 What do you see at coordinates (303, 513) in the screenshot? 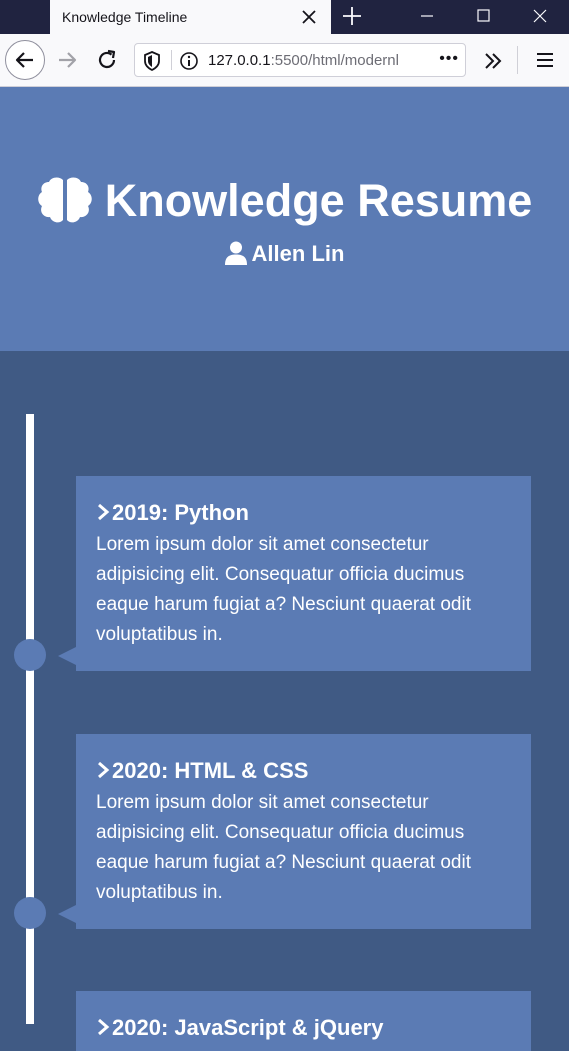
I see `card-heading: 2019: Python` at bounding box center [303, 513].